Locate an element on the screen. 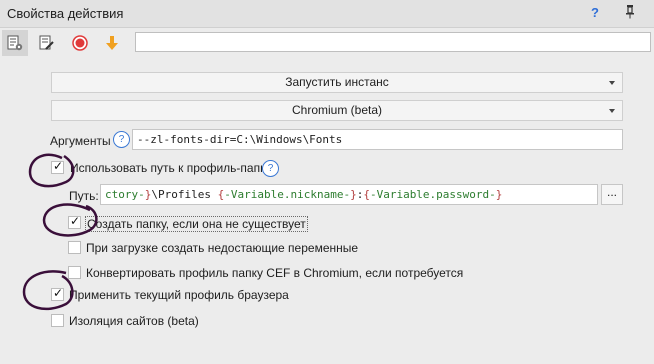  apply-profile-label: Применить текущий профиль браузера is located at coordinates (179, 295).